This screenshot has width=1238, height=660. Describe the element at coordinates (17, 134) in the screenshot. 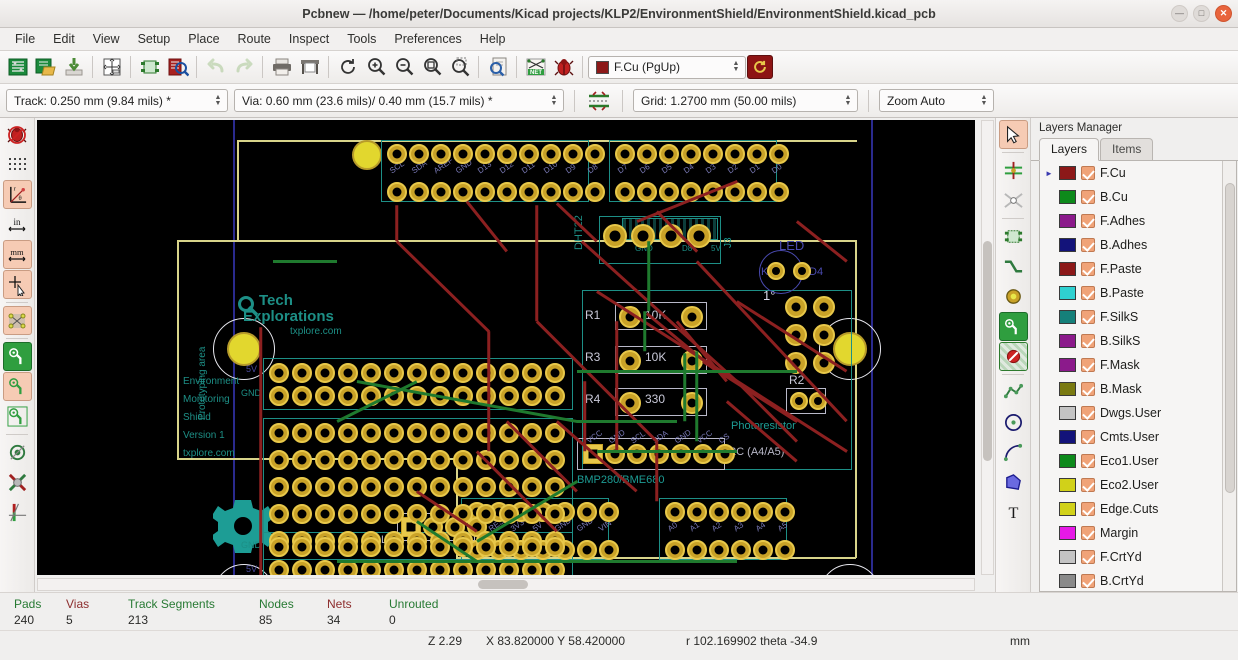

I see `drc-errors-toggle-icon` at that location.